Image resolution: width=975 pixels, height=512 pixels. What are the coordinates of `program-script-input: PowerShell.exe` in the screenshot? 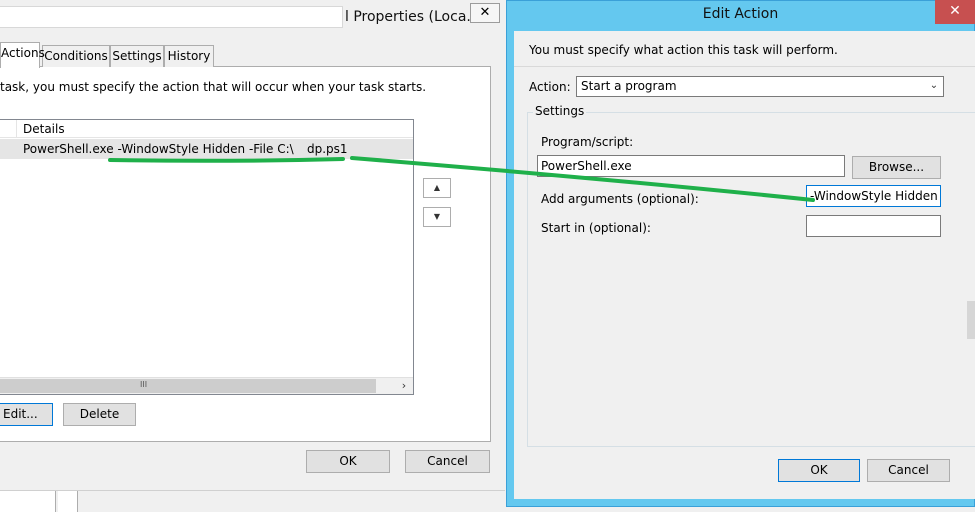 It's located at (691, 166).